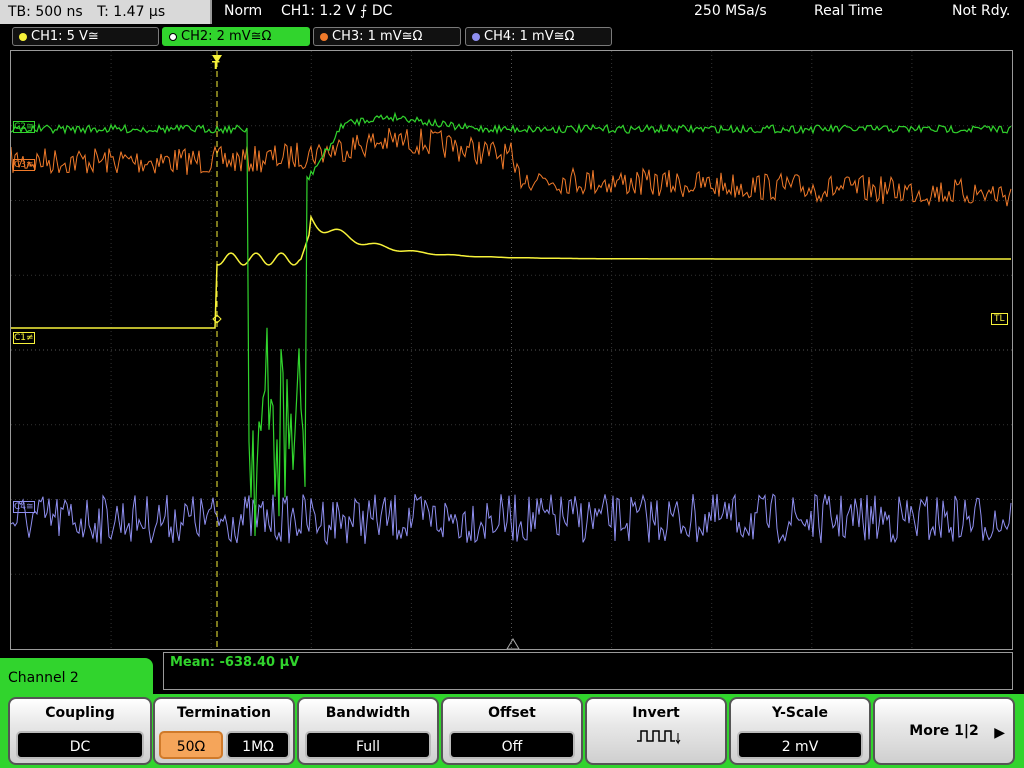  I want to click on invert-label: Invert, so click(656, 713).